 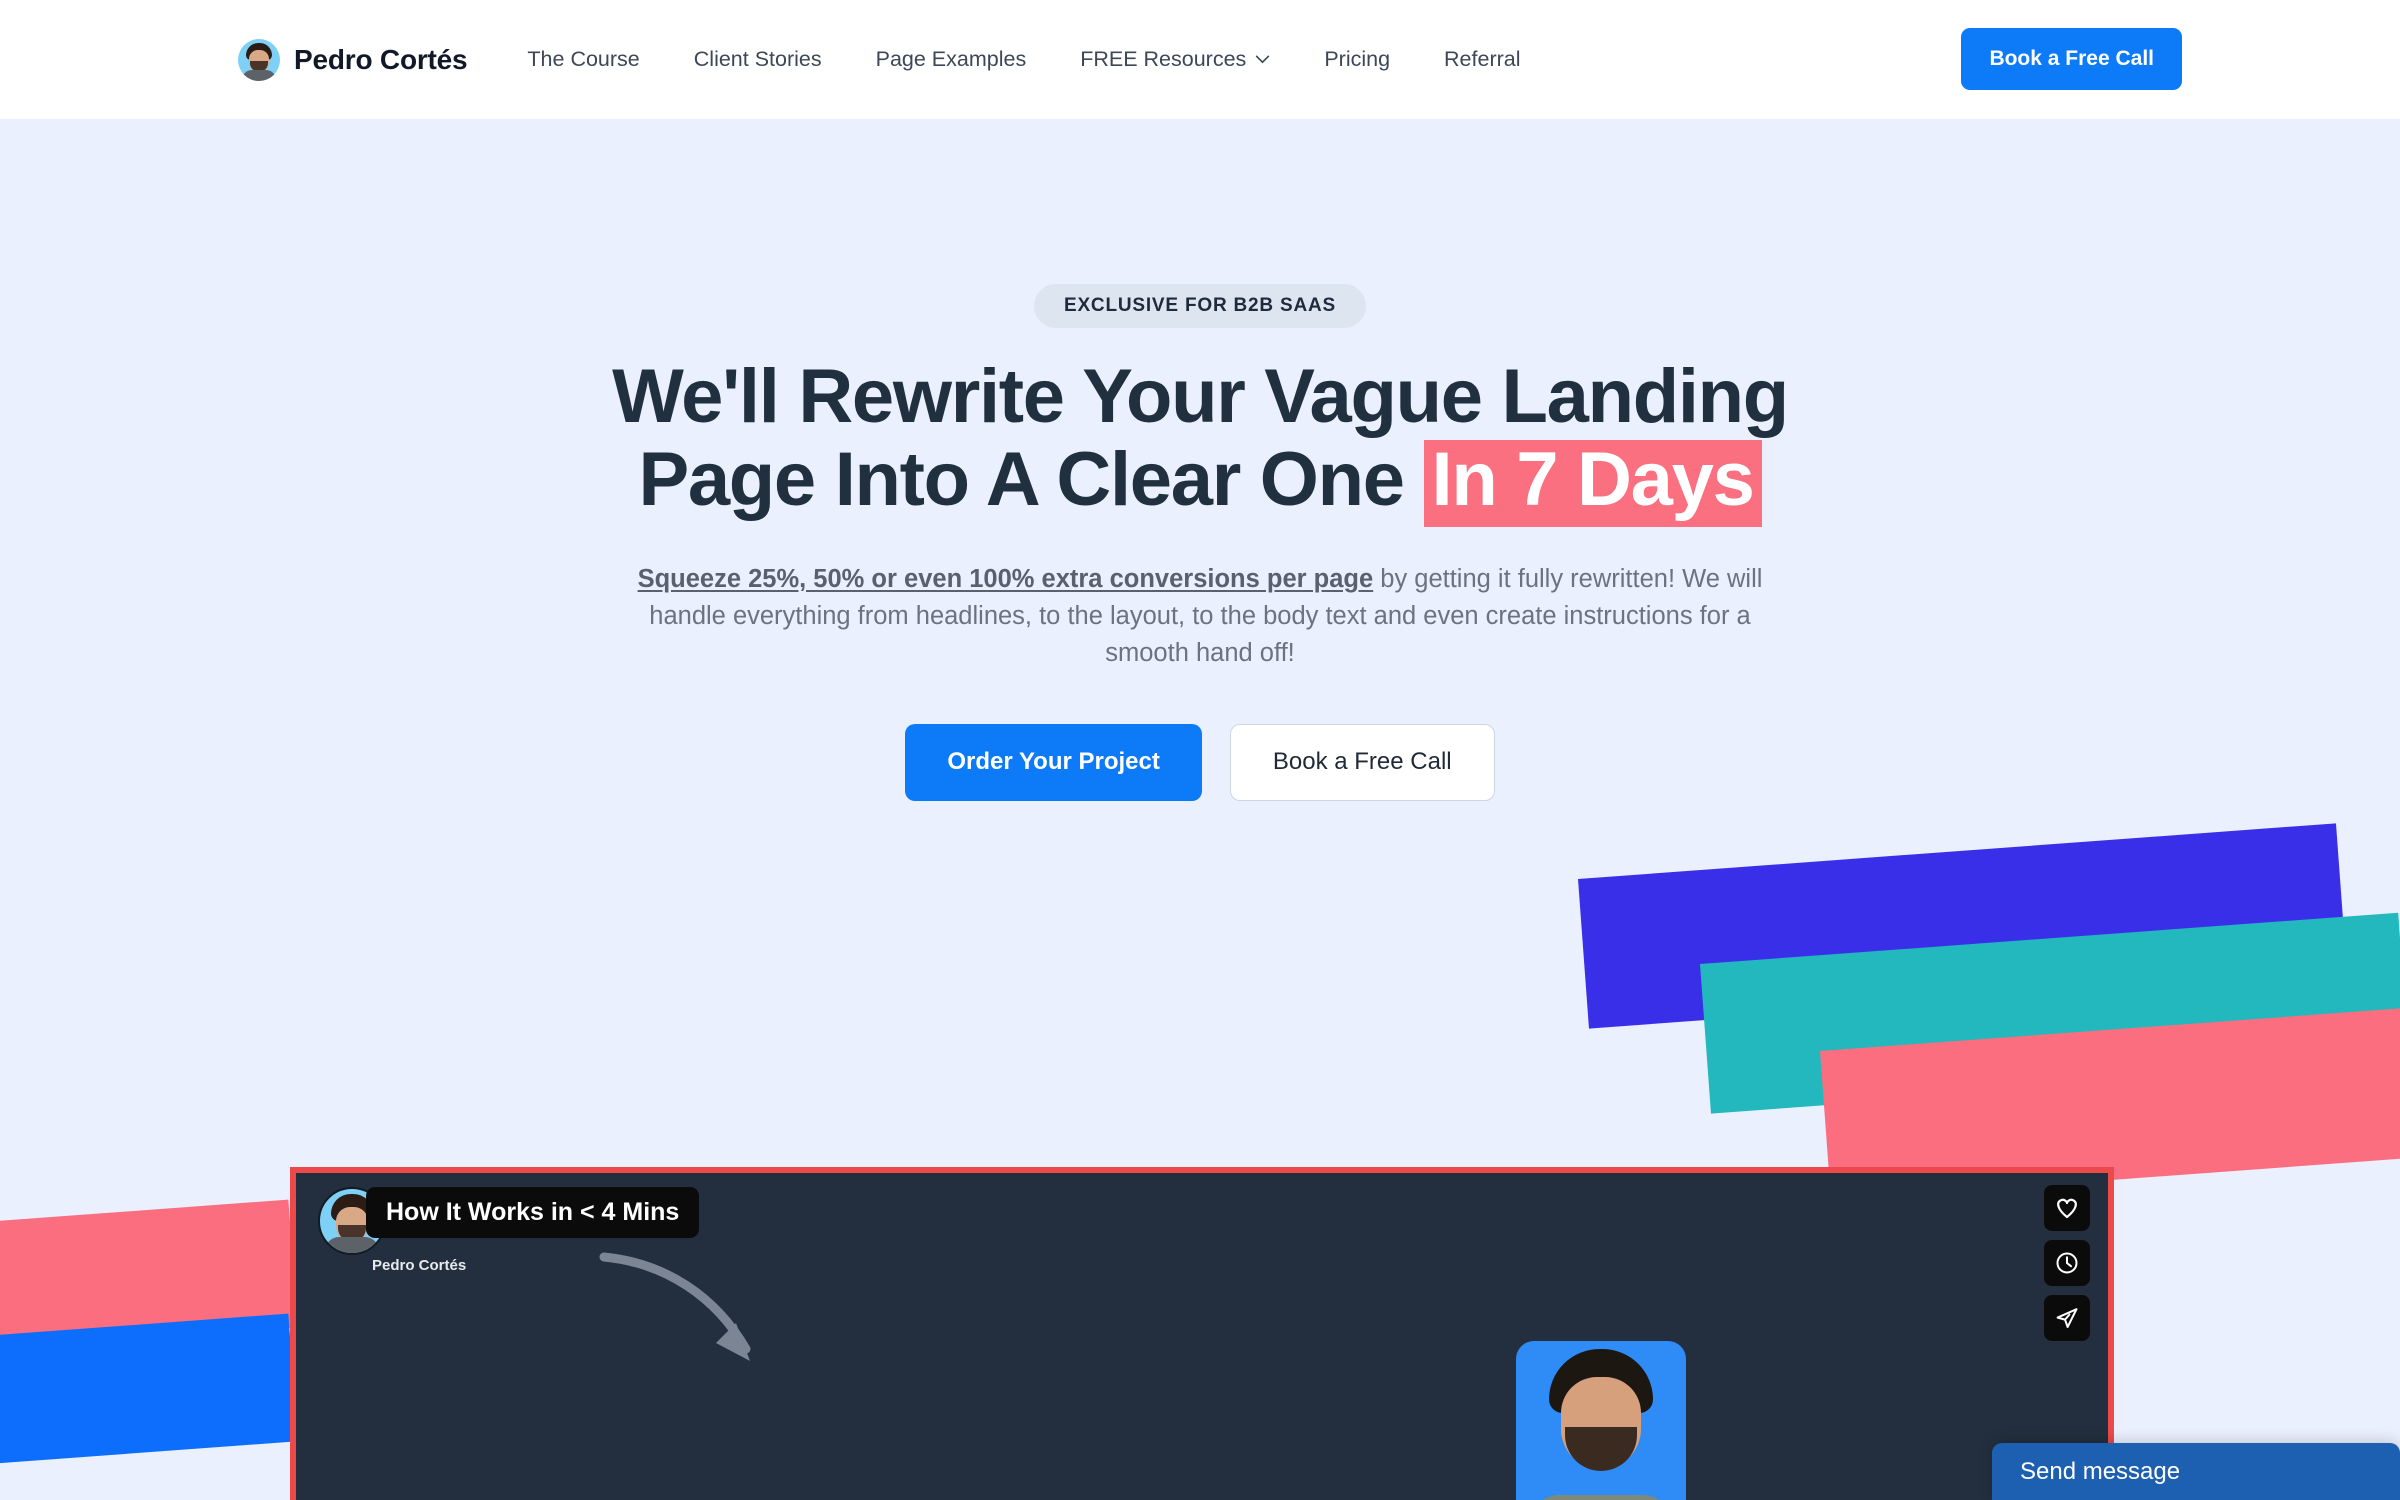 I want to click on arrow-from-this-icon, so click(x=675, y=1306).